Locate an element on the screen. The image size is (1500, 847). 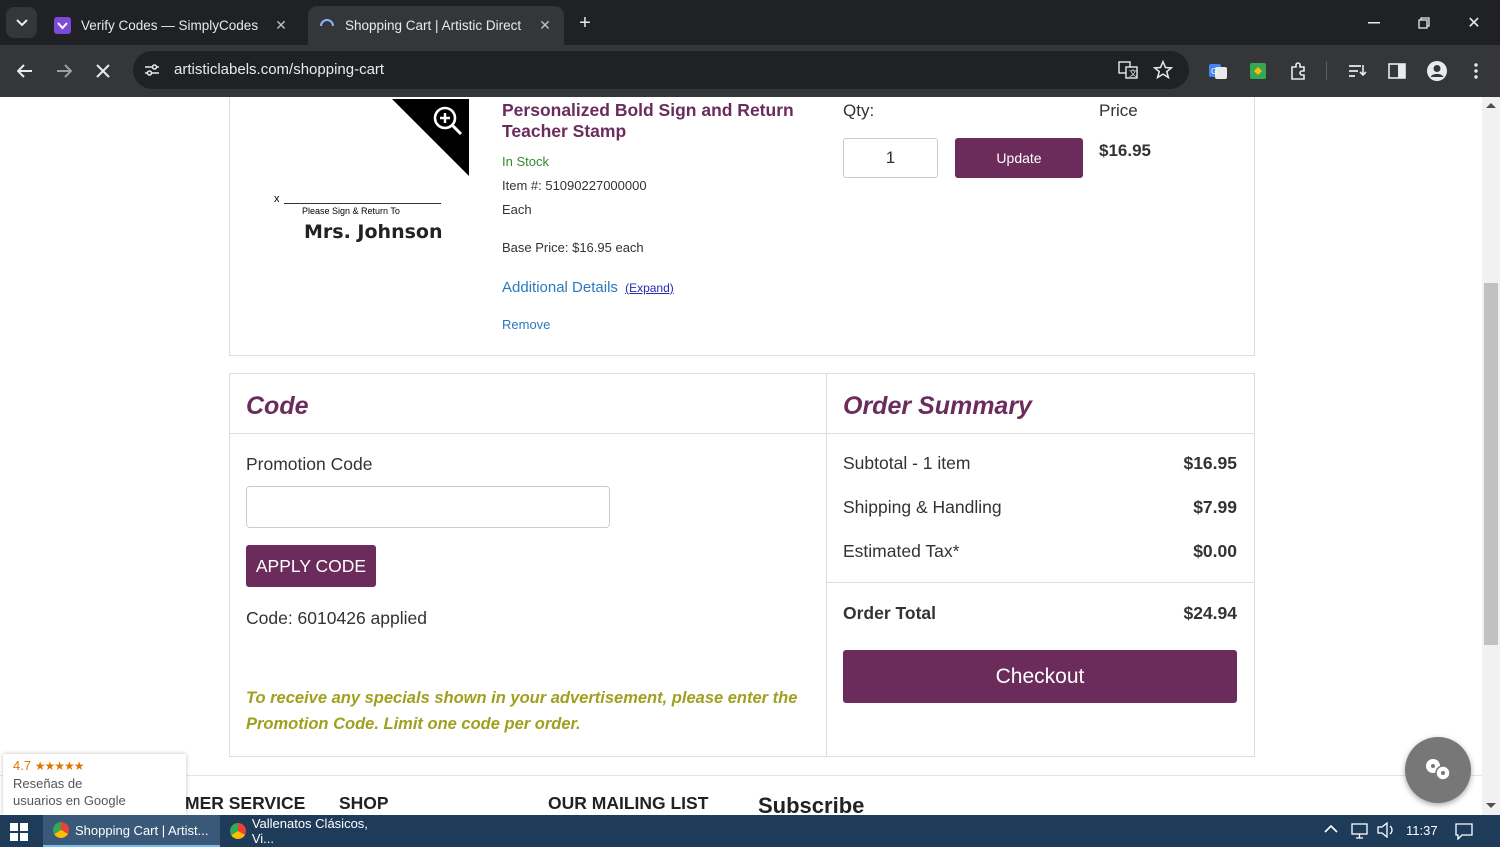
back-arrow-icon is located at coordinates (25, 71).